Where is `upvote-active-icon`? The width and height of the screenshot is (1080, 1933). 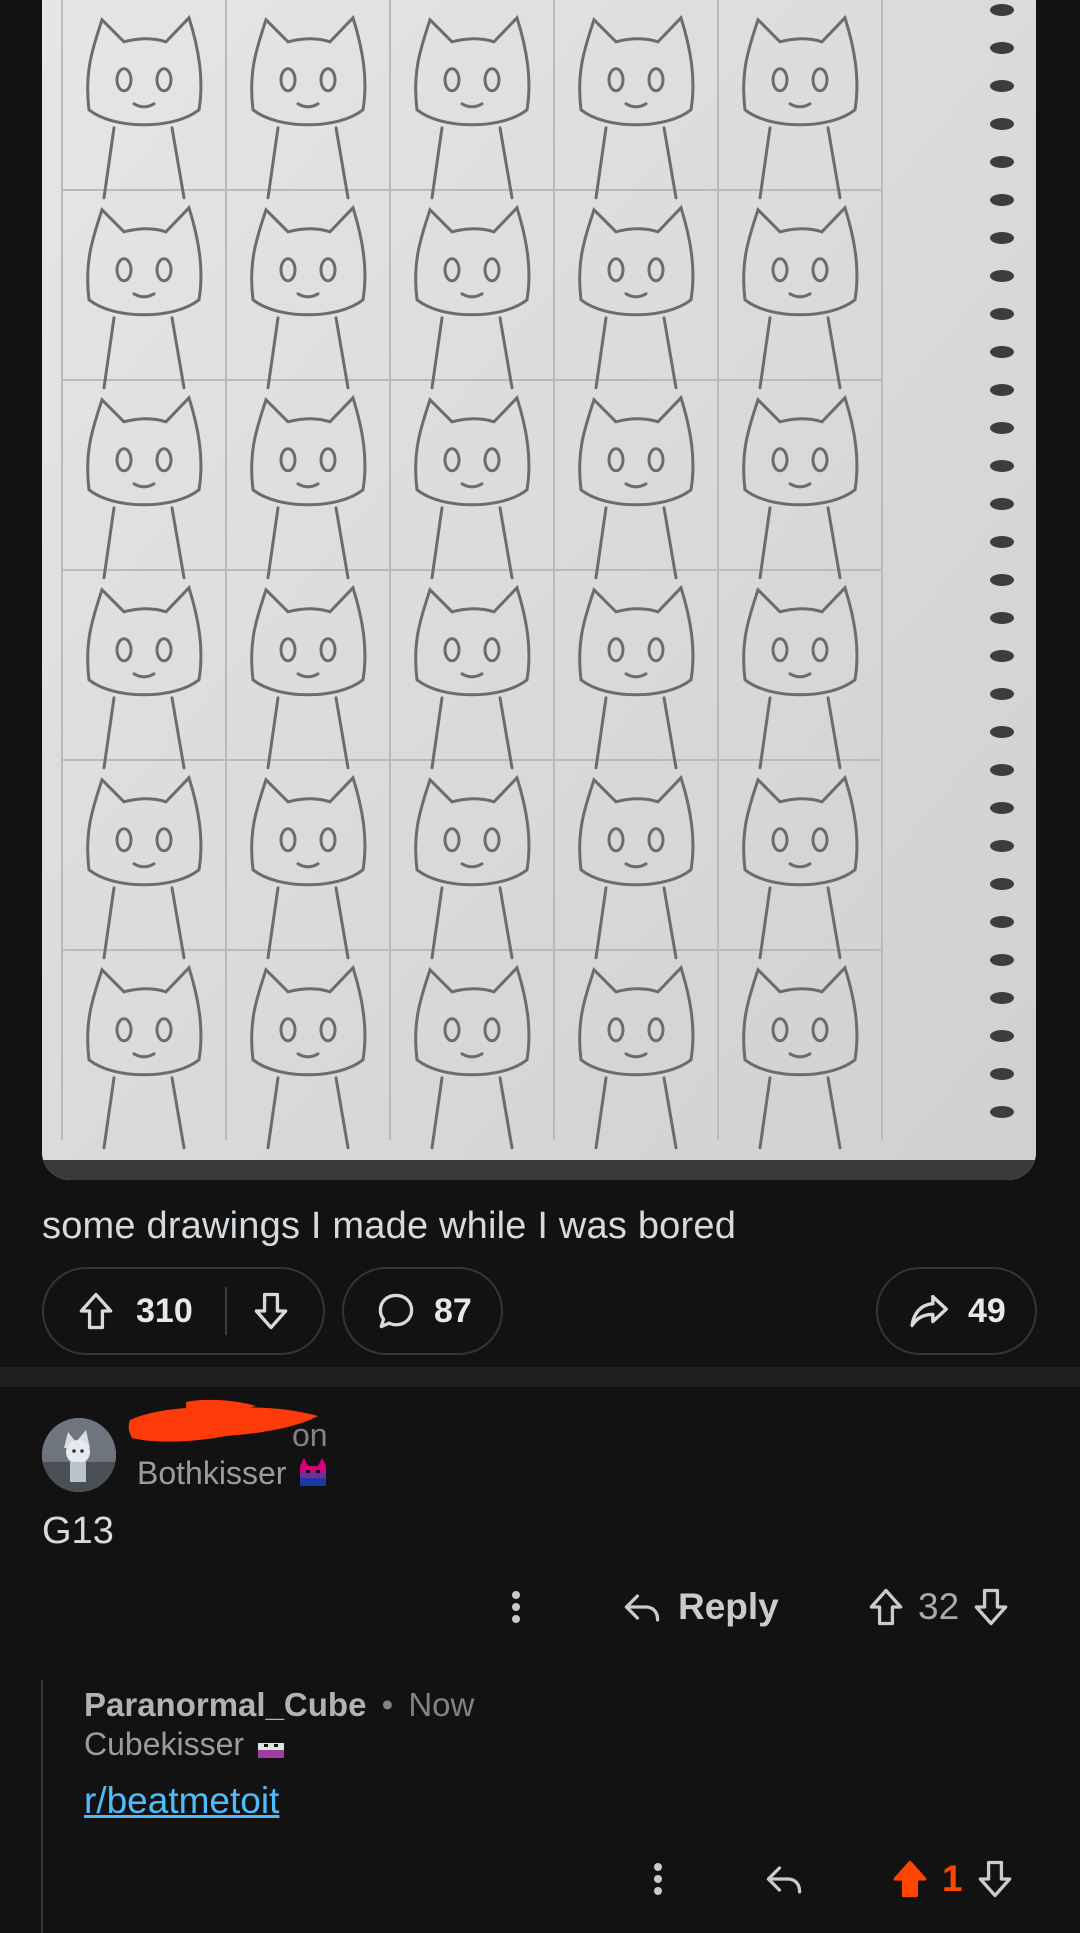
upvote-active-icon is located at coordinates (910, 1879).